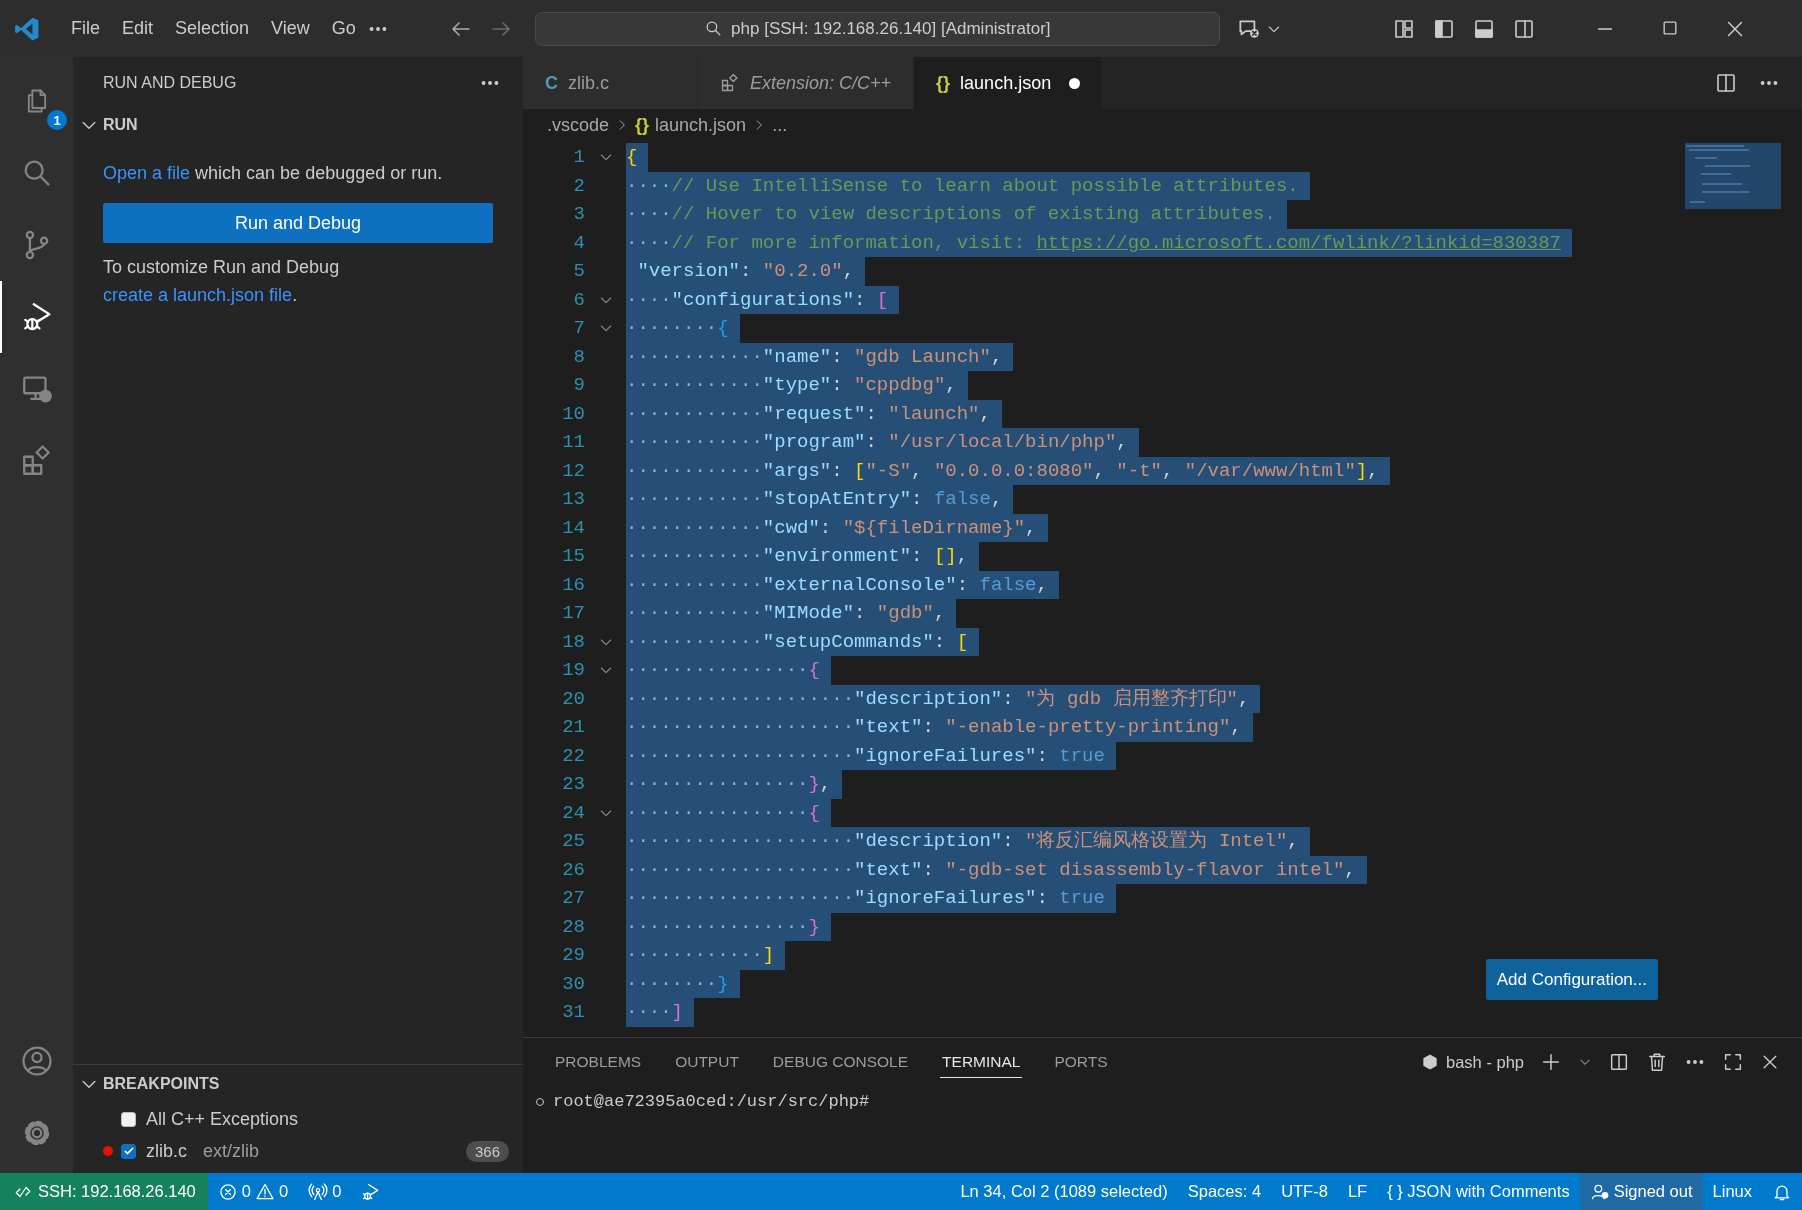 Image resolution: width=1802 pixels, height=1210 pixels. What do you see at coordinates (578, 385) in the screenshot?
I see `line-number: 9` at bounding box center [578, 385].